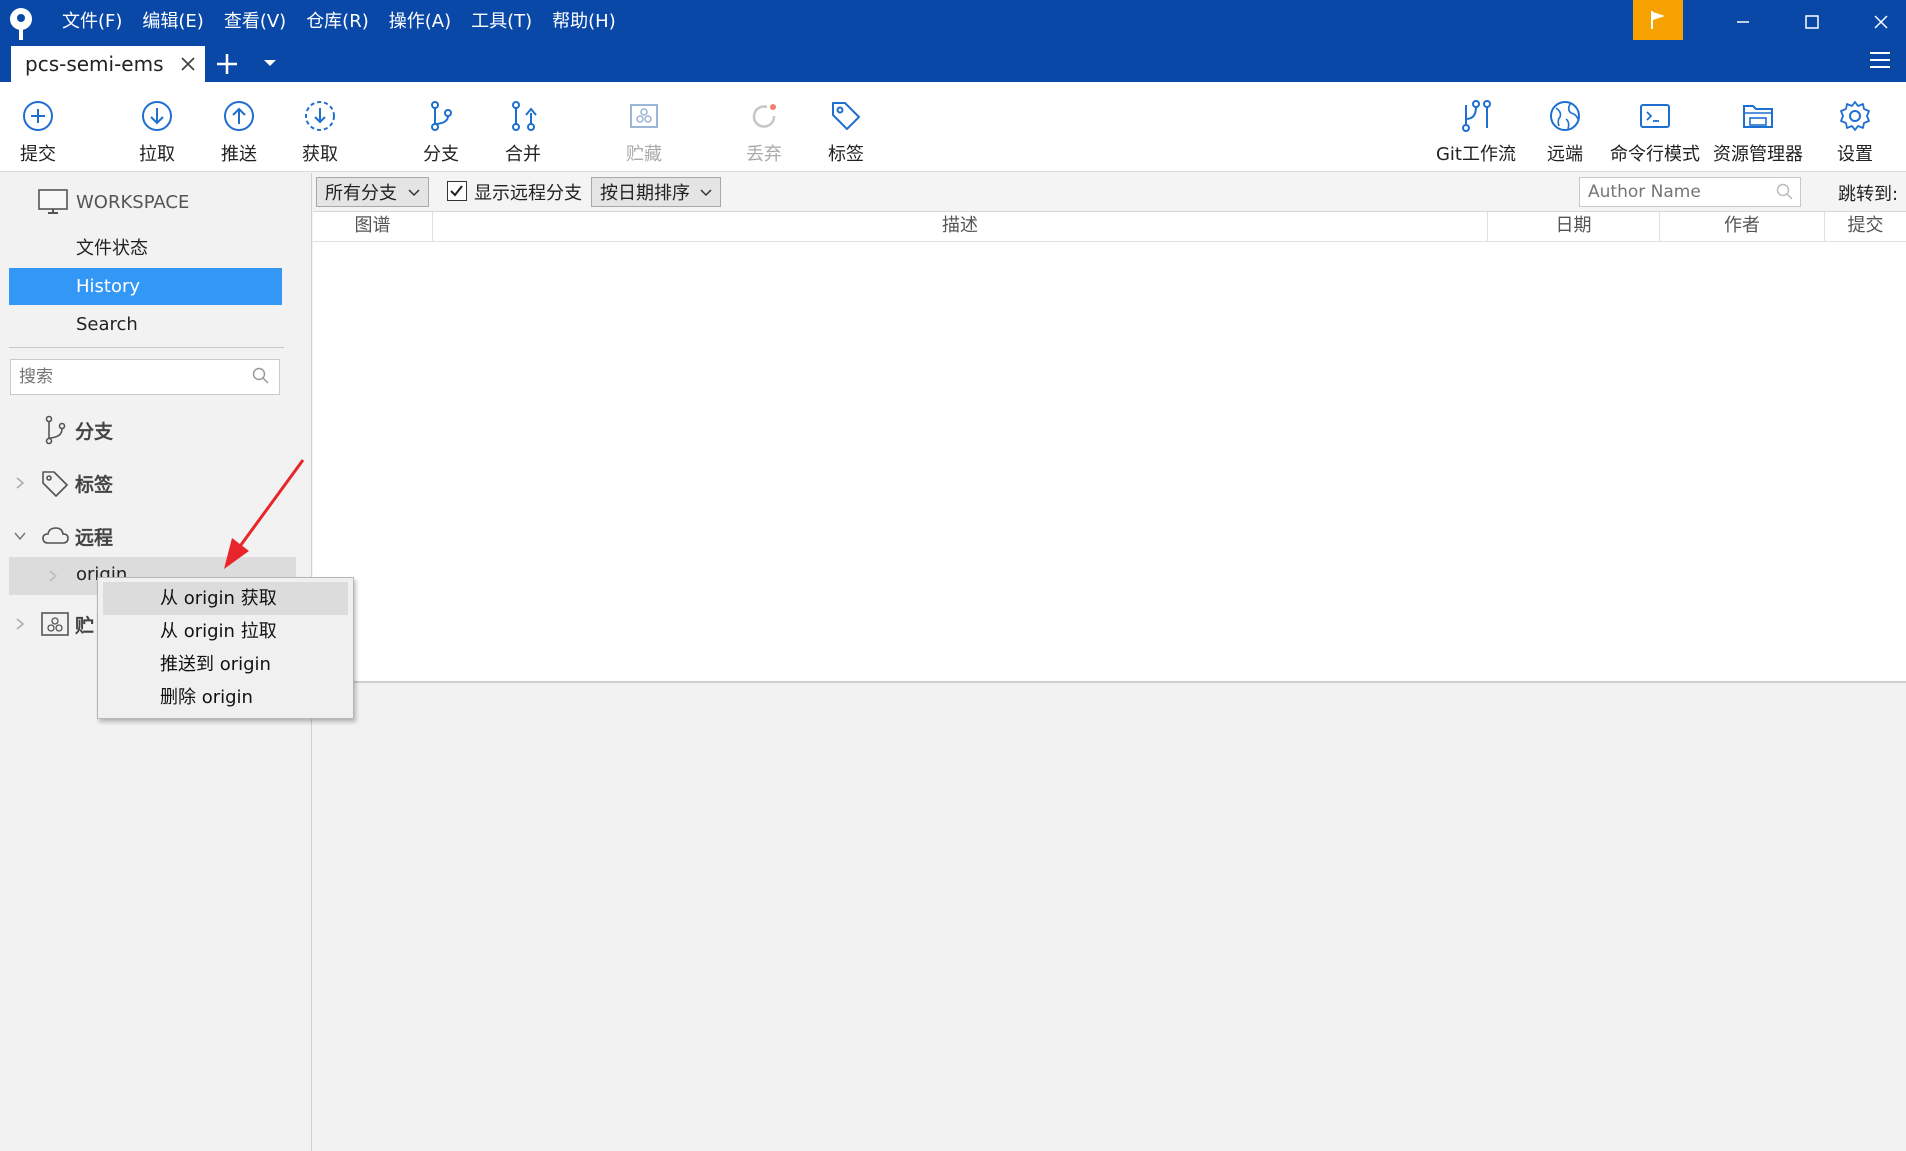  I want to click on stash-label: 贮藏, so click(644, 154).